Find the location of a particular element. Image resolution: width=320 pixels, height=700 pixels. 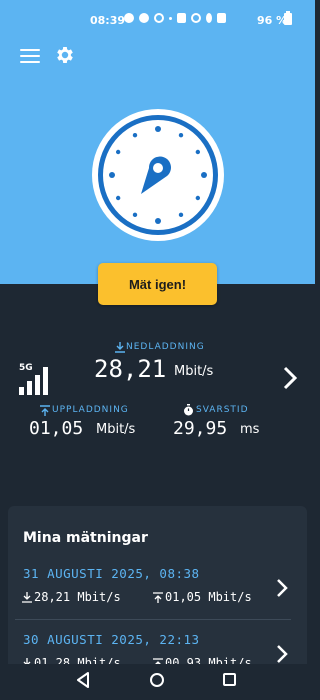

recent-apps-icon is located at coordinates (229, 679).